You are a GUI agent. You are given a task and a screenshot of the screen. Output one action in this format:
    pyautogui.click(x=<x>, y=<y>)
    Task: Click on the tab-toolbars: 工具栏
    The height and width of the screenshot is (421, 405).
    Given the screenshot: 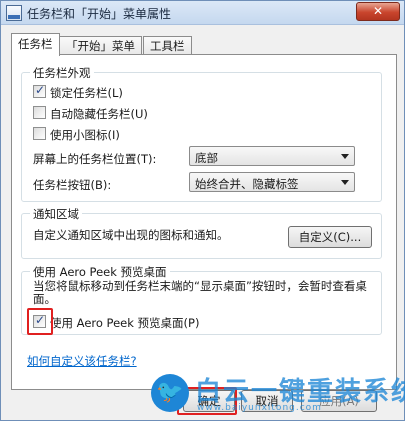 What is the action you would take?
    pyautogui.click(x=167, y=45)
    